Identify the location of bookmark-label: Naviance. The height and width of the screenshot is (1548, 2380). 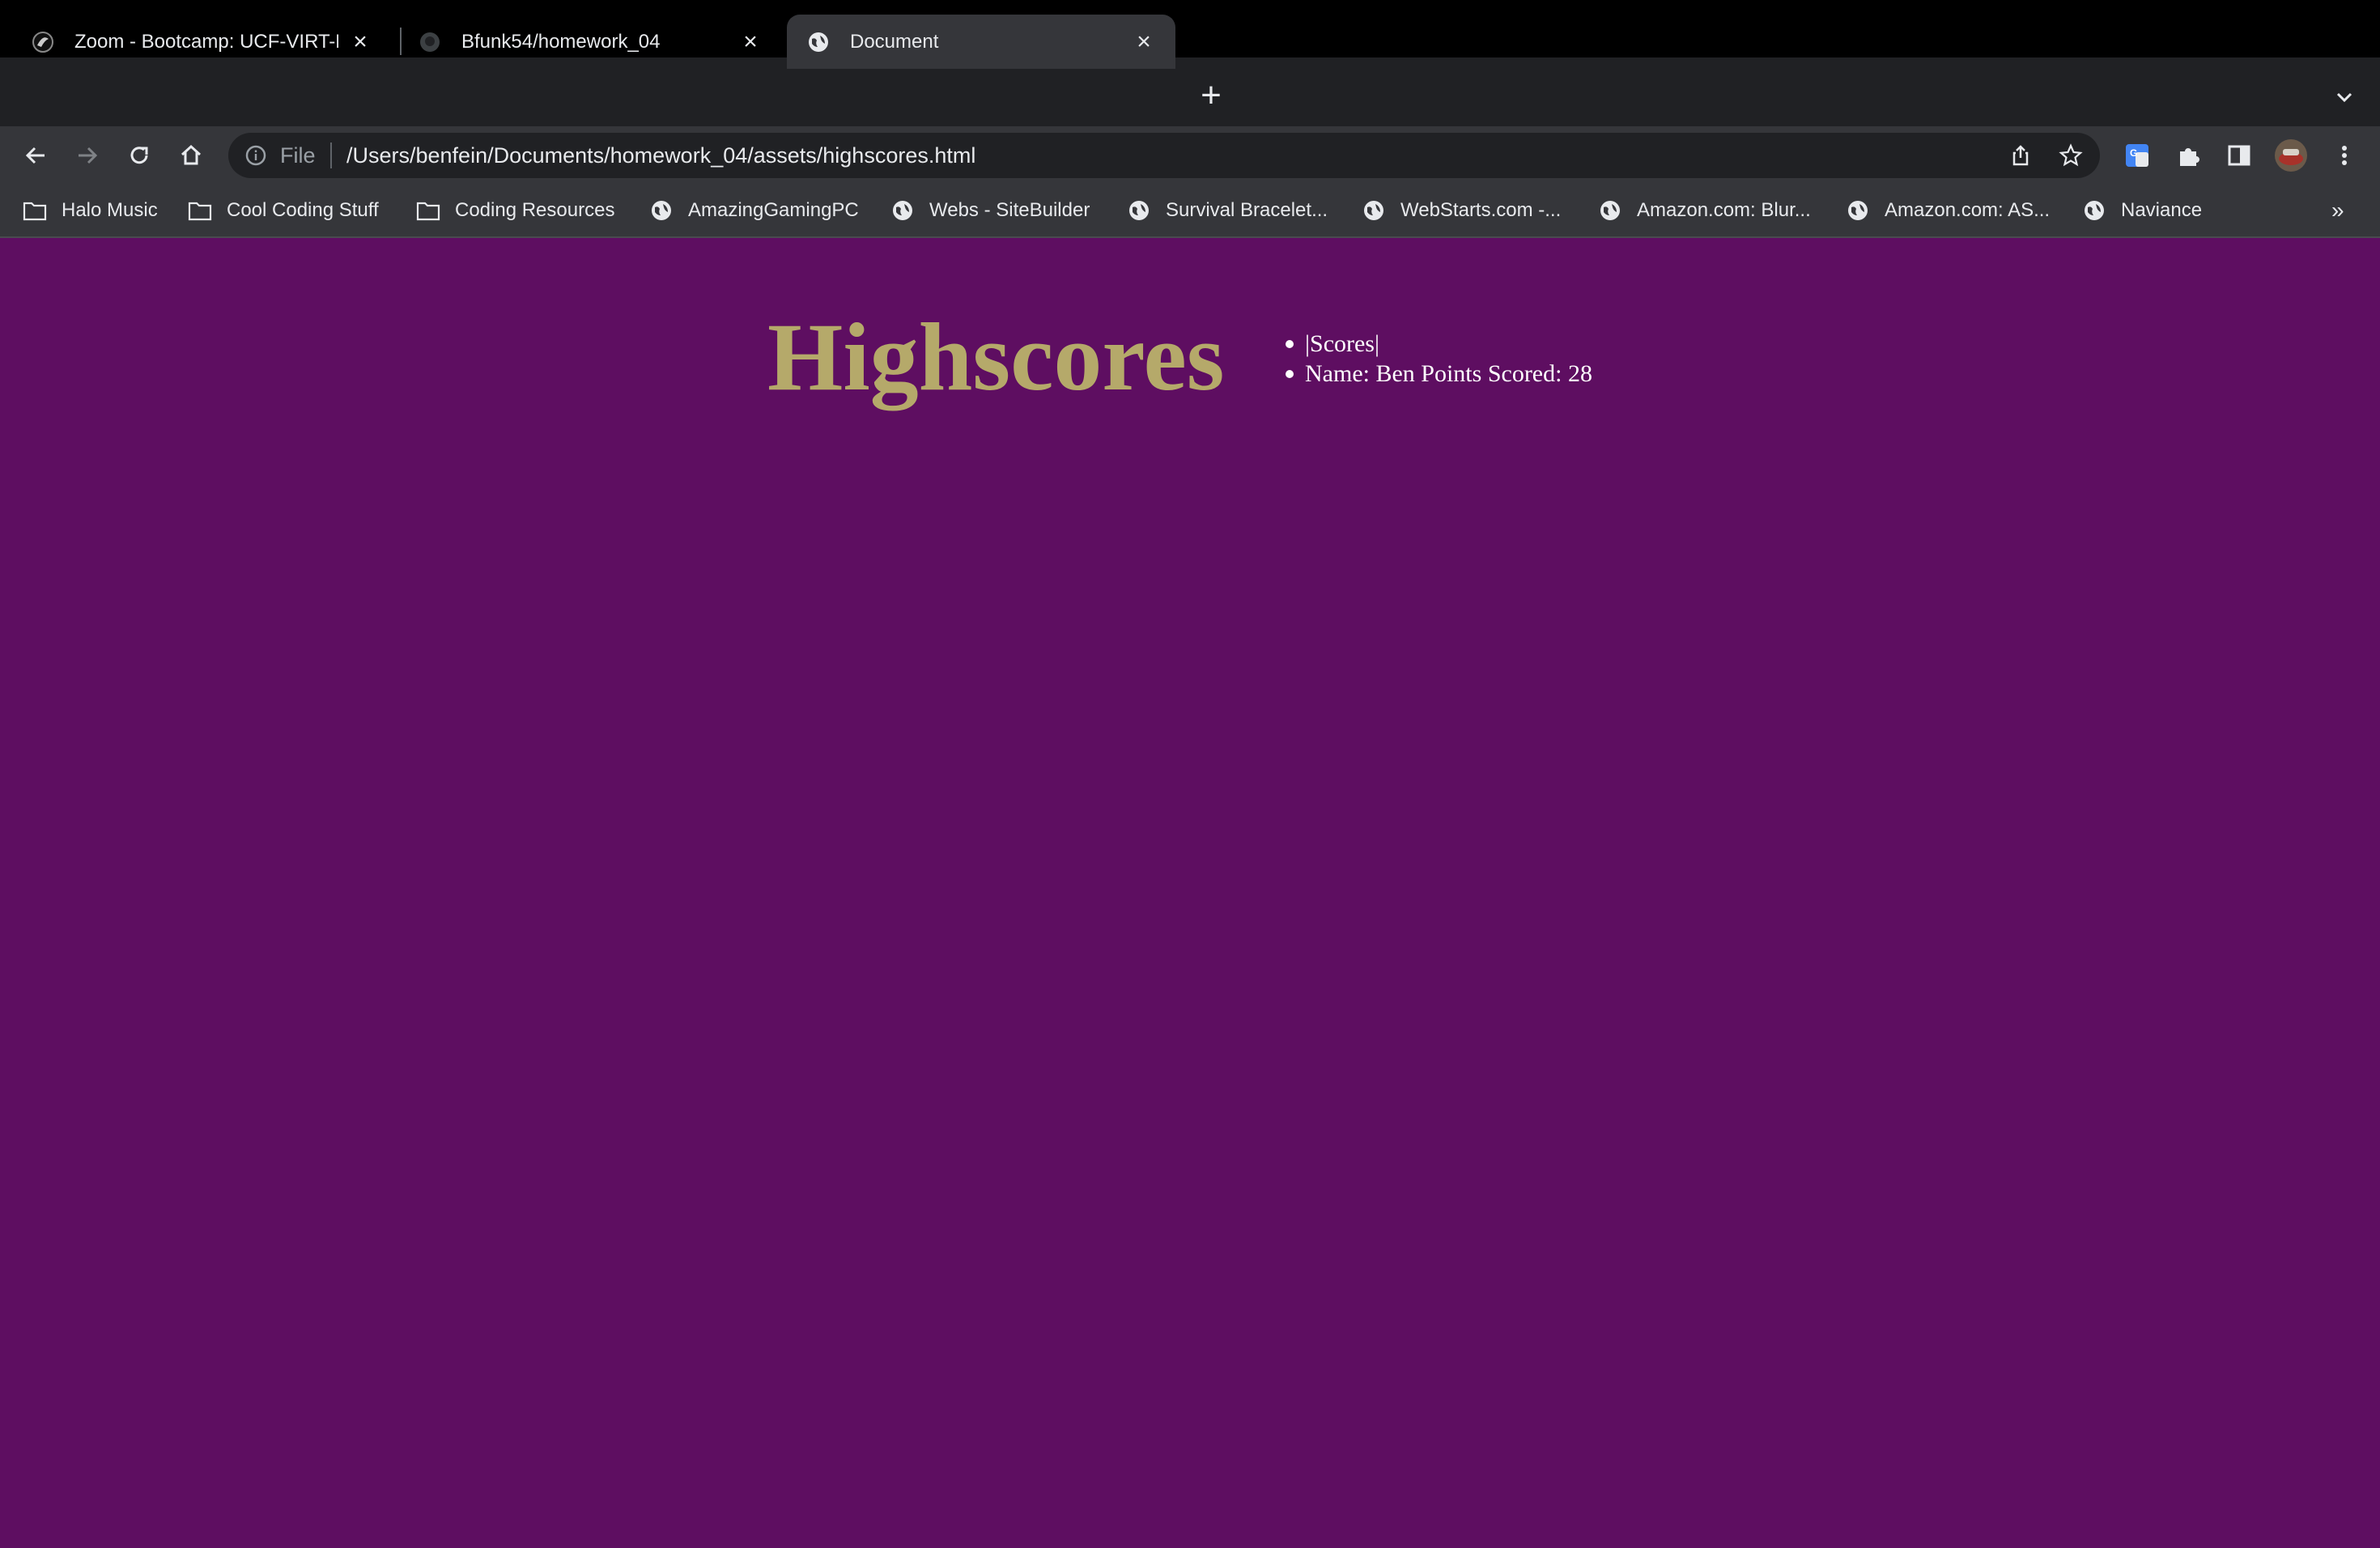
(2162, 210).